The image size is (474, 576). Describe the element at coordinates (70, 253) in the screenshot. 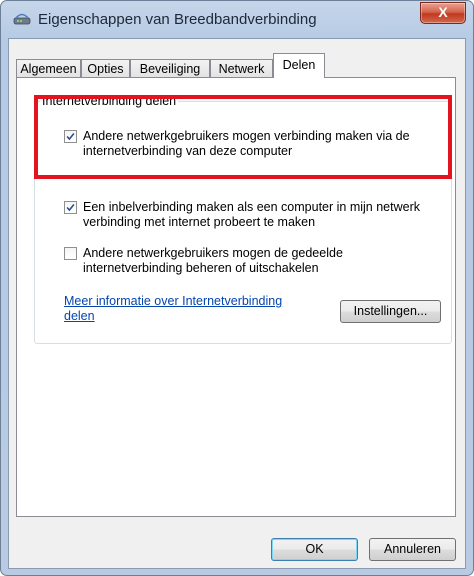

I see `allow-users-control-checkbox` at that location.